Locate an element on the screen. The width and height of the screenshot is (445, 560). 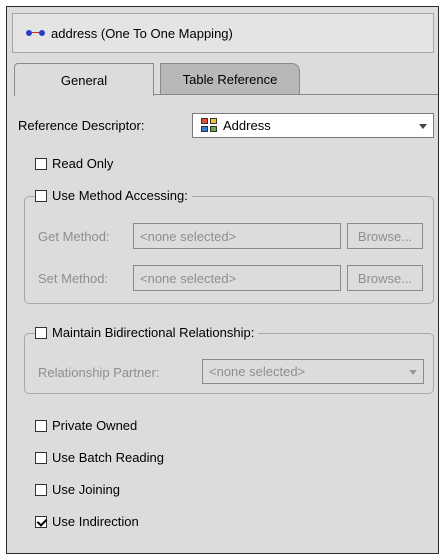
reference-descriptor-label: Reference Descriptor: is located at coordinates (81, 125).